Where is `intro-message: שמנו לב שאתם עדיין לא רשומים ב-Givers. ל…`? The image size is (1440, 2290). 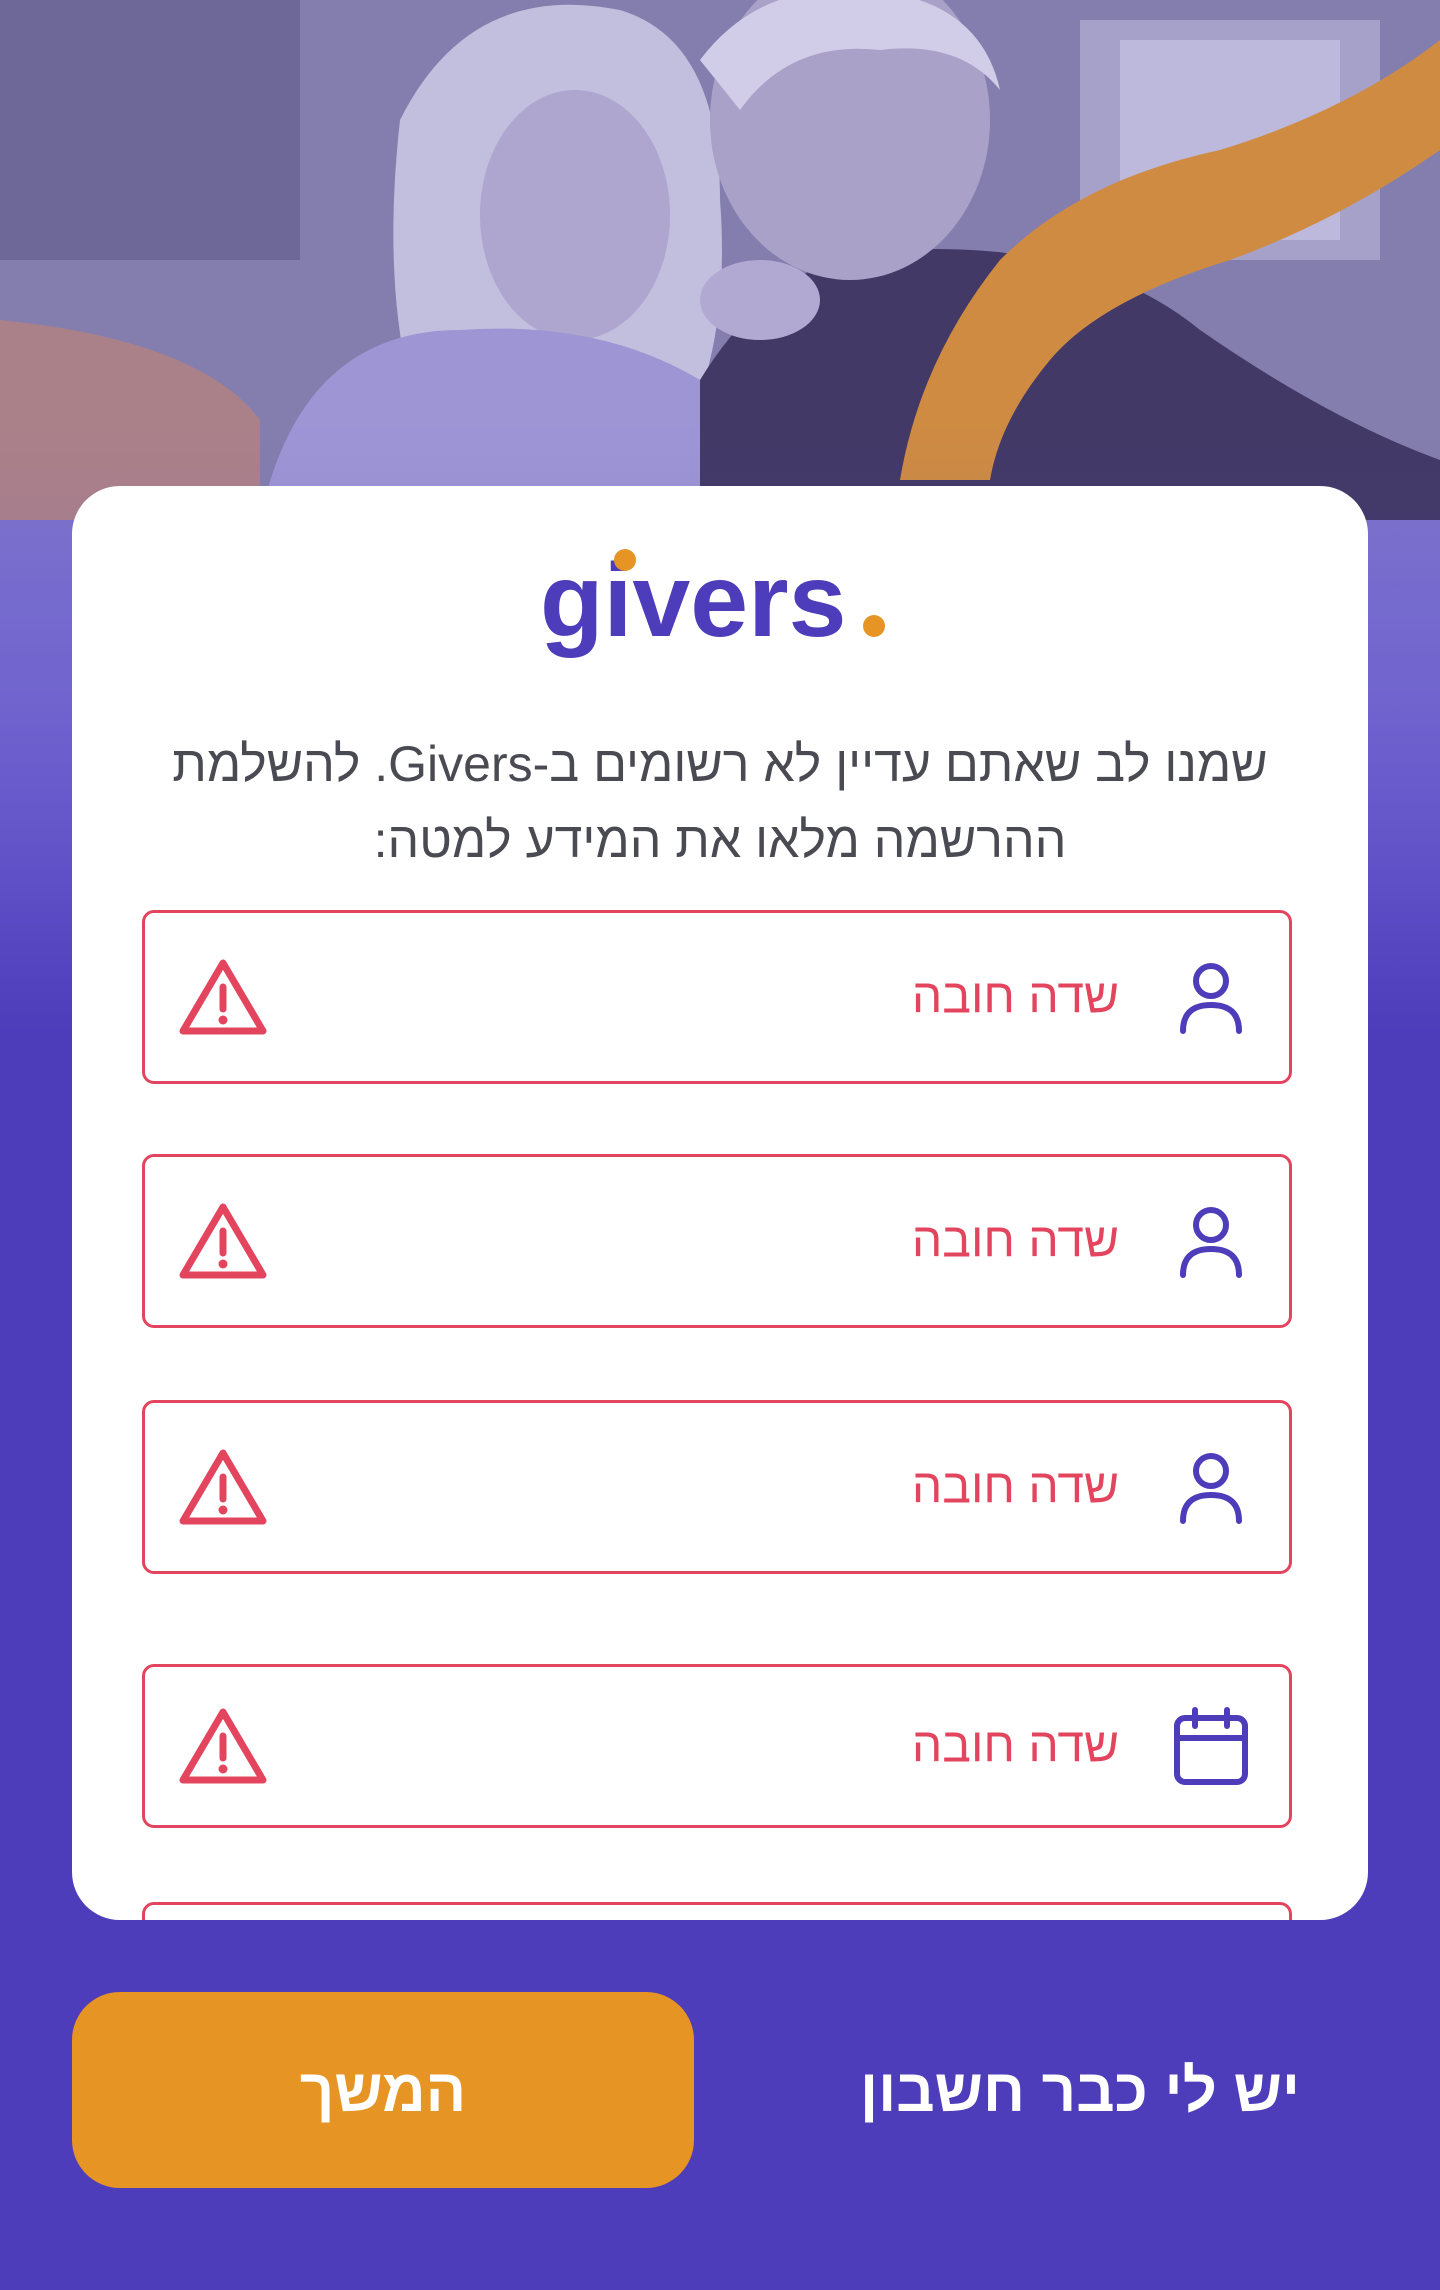
intro-message: שמנו לב שאתם עדיין לא רשומים ב-Givers. ל… is located at coordinates (720, 802).